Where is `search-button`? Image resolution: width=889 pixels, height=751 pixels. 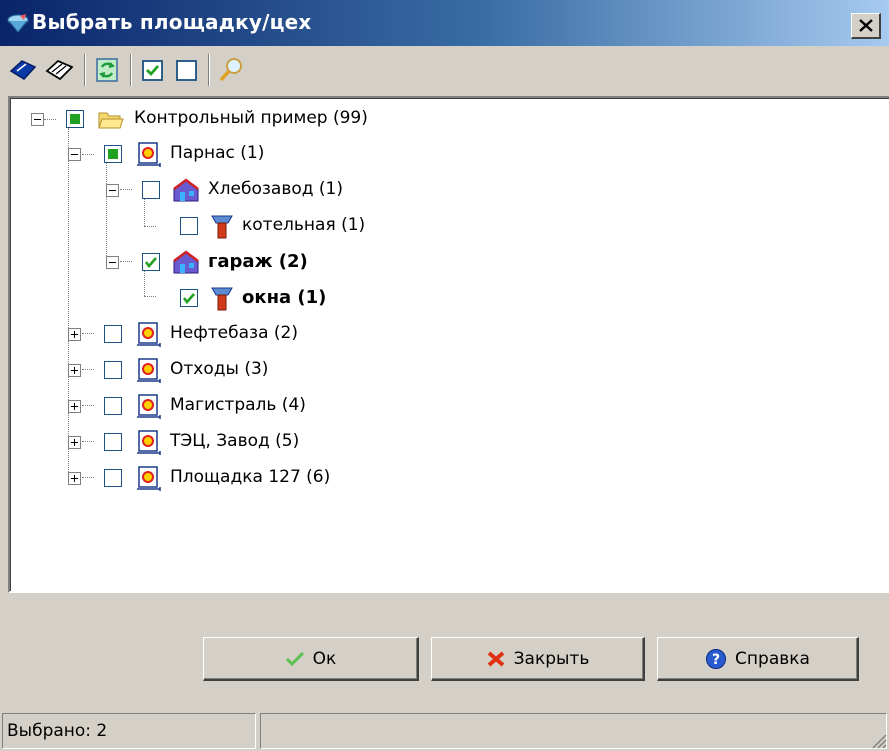 search-button is located at coordinates (231, 70).